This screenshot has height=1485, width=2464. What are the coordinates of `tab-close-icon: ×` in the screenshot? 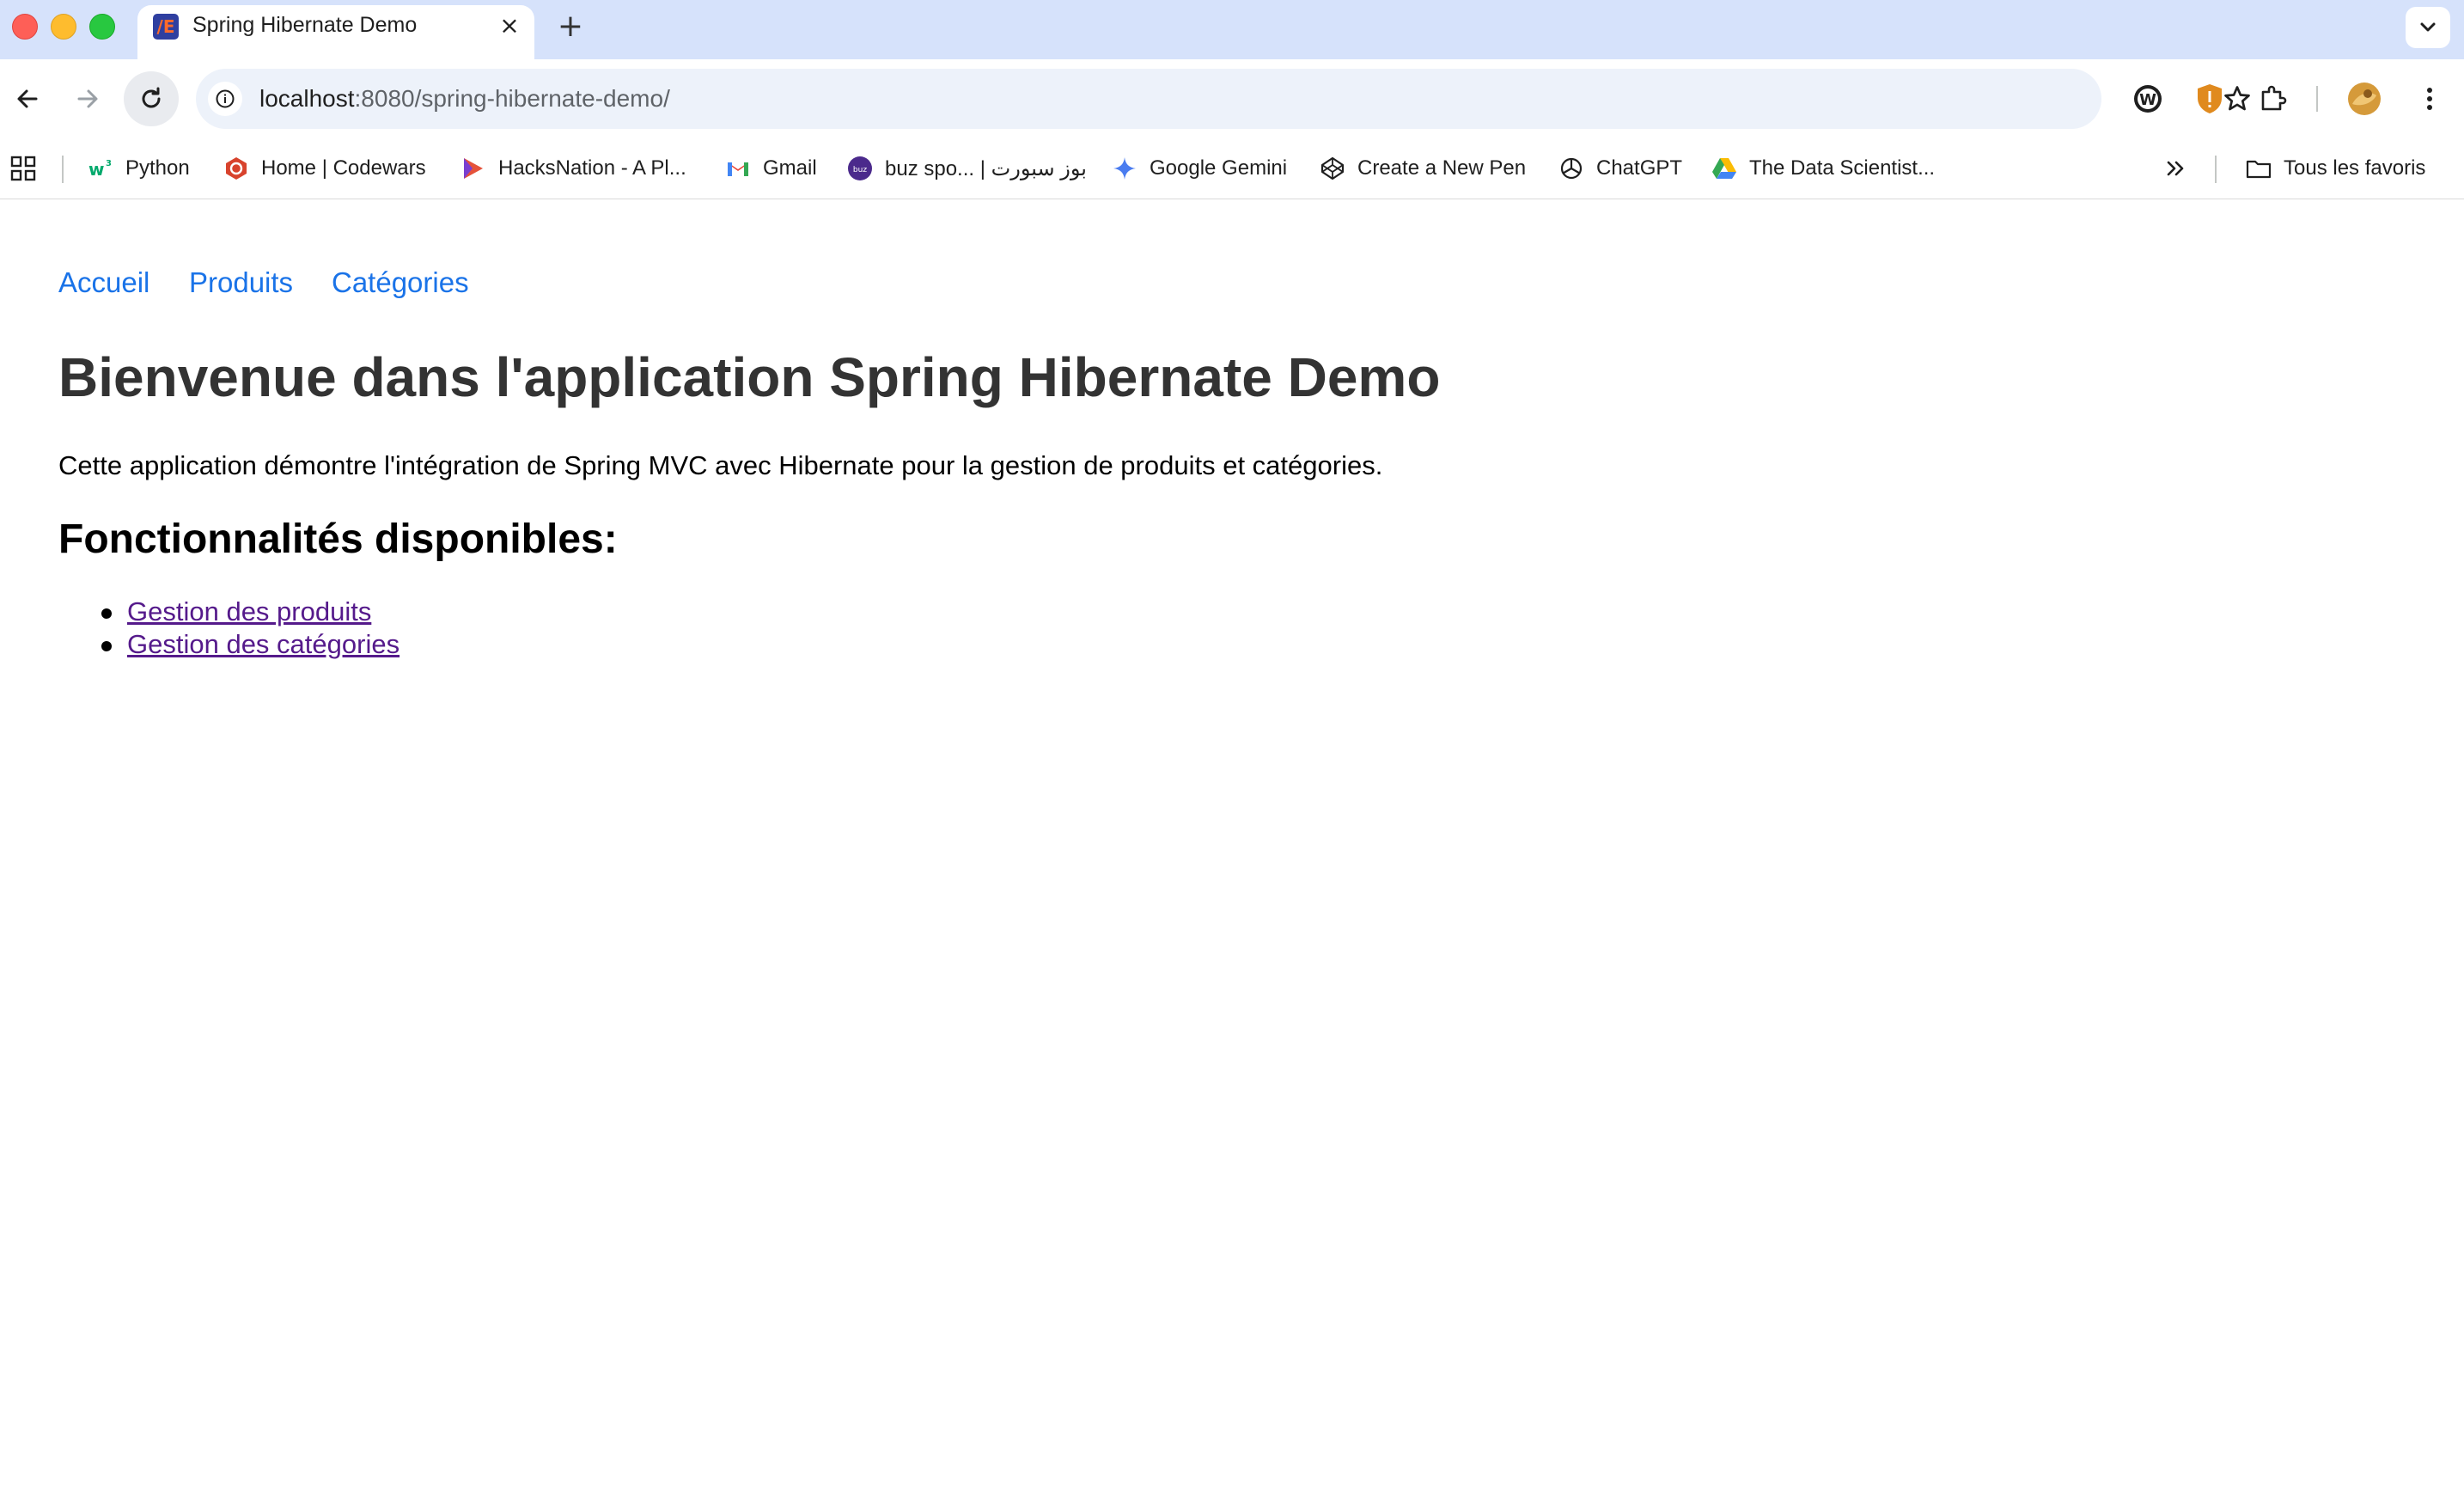 It's located at (509, 25).